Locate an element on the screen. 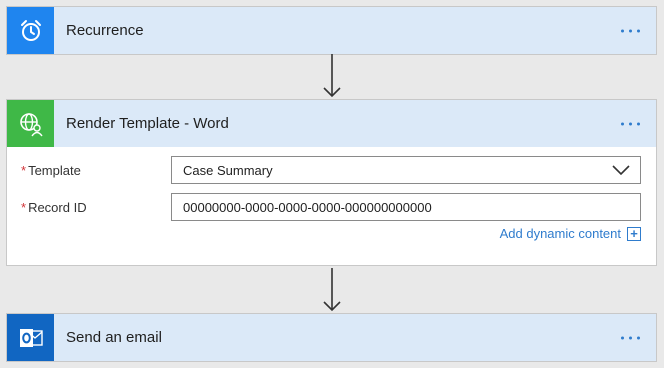  record-id-label: * Record ID is located at coordinates (54, 207).